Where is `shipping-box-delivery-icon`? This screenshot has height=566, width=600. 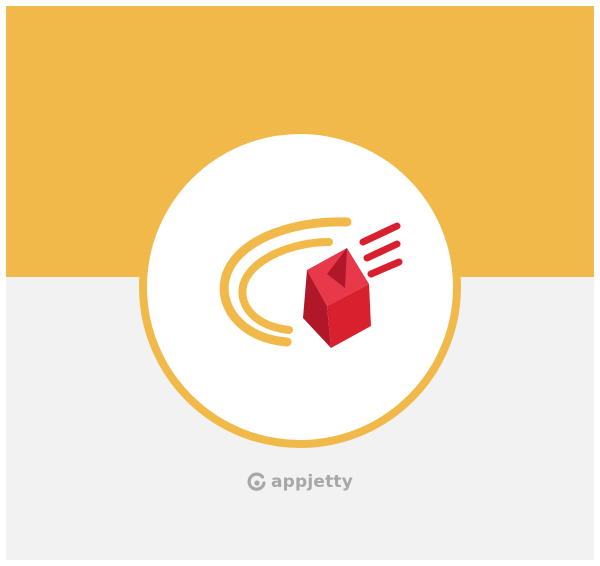 shipping-box-delivery-icon is located at coordinates (311, 282).